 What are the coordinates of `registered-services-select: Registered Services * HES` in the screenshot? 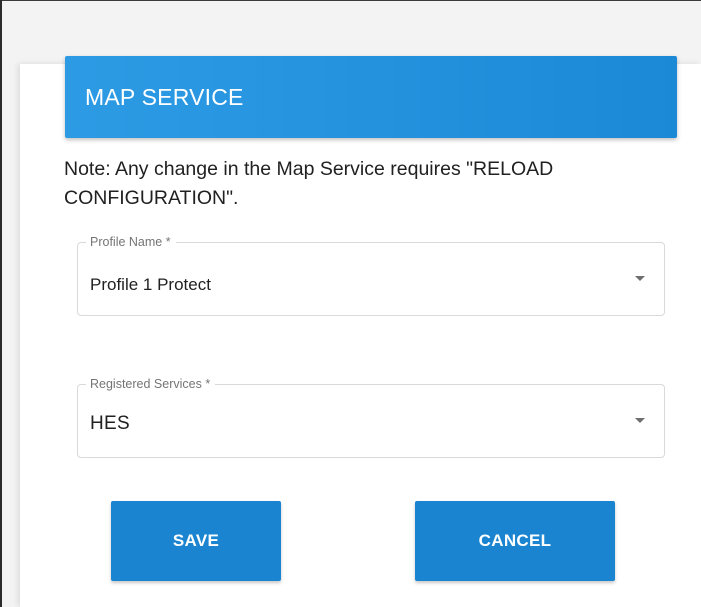 It's located at (371, 417).